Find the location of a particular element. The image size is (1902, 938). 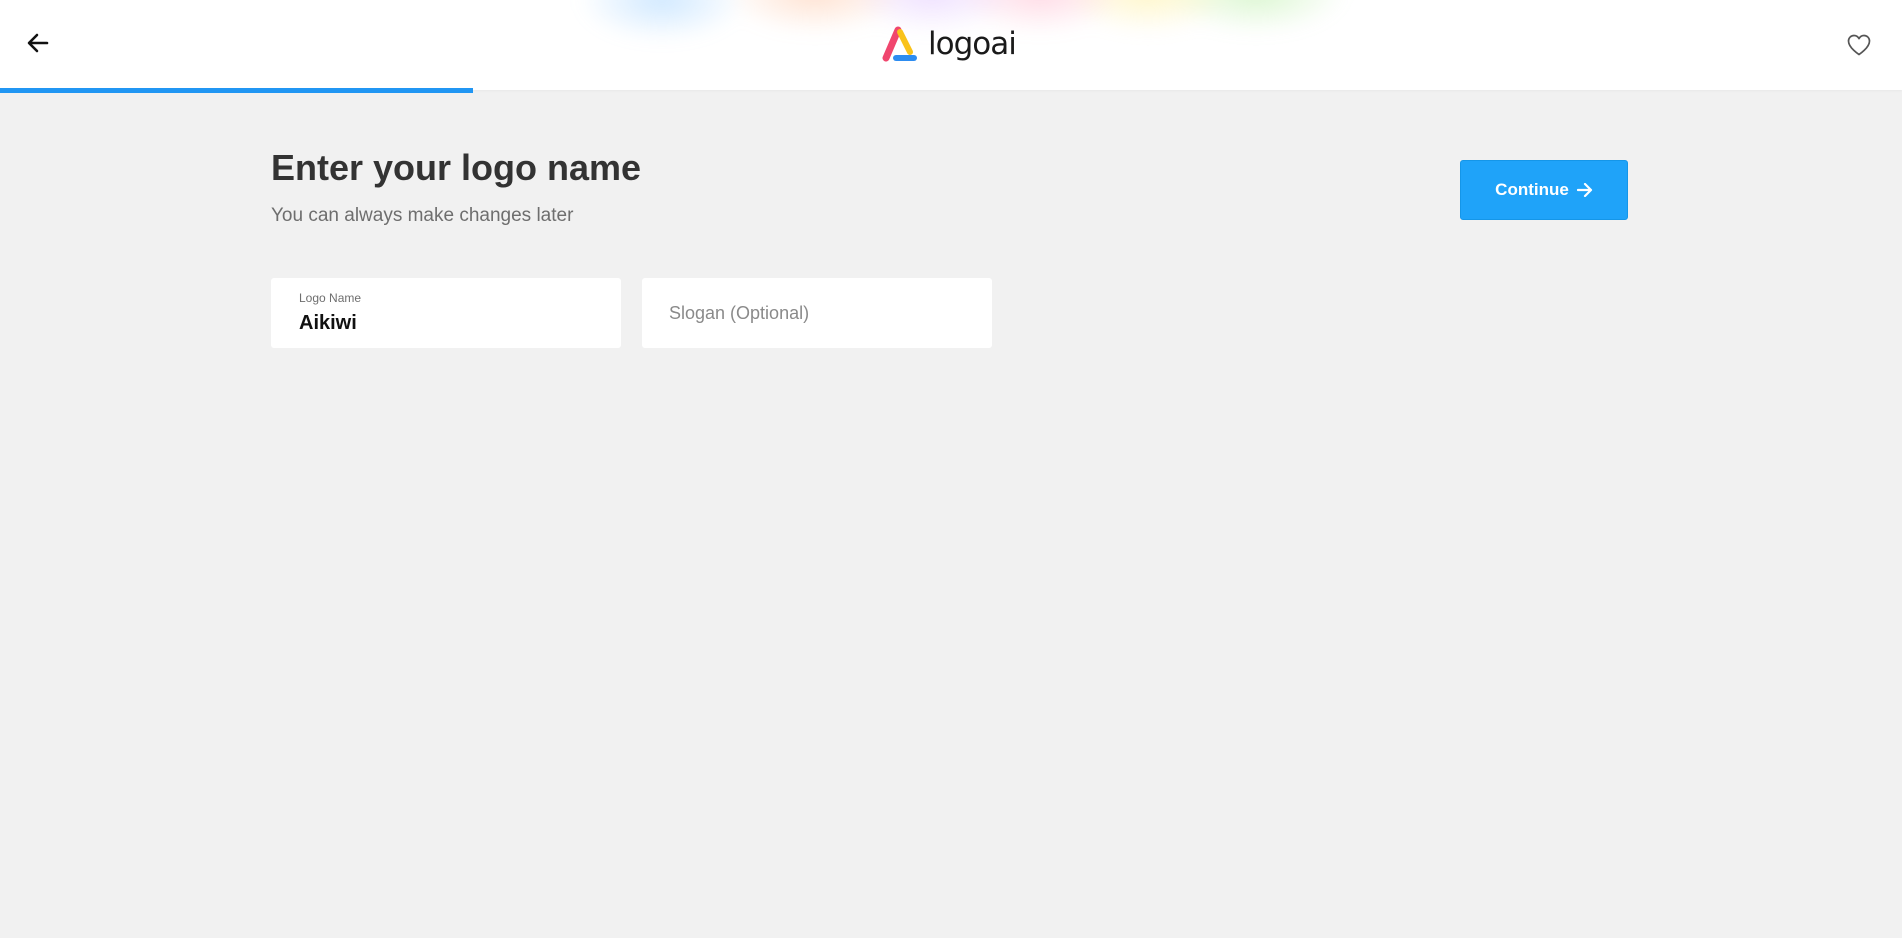

page-subtitle: You can always make changes later is located at coordinates (422, 215).